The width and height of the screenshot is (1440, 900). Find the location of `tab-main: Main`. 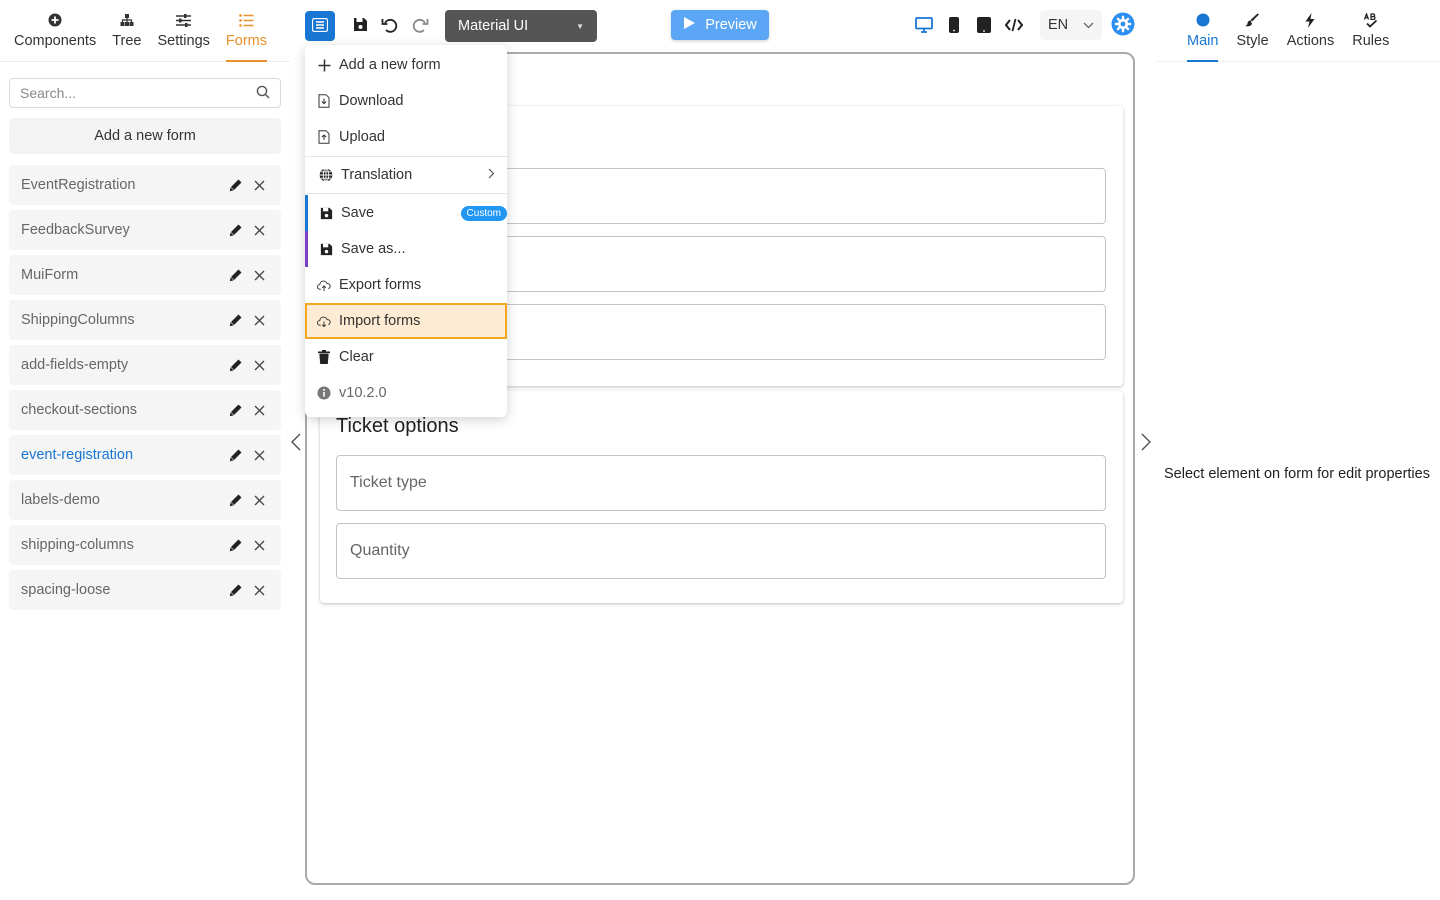

tab-main: Main is located at coordinates (1202, 31).